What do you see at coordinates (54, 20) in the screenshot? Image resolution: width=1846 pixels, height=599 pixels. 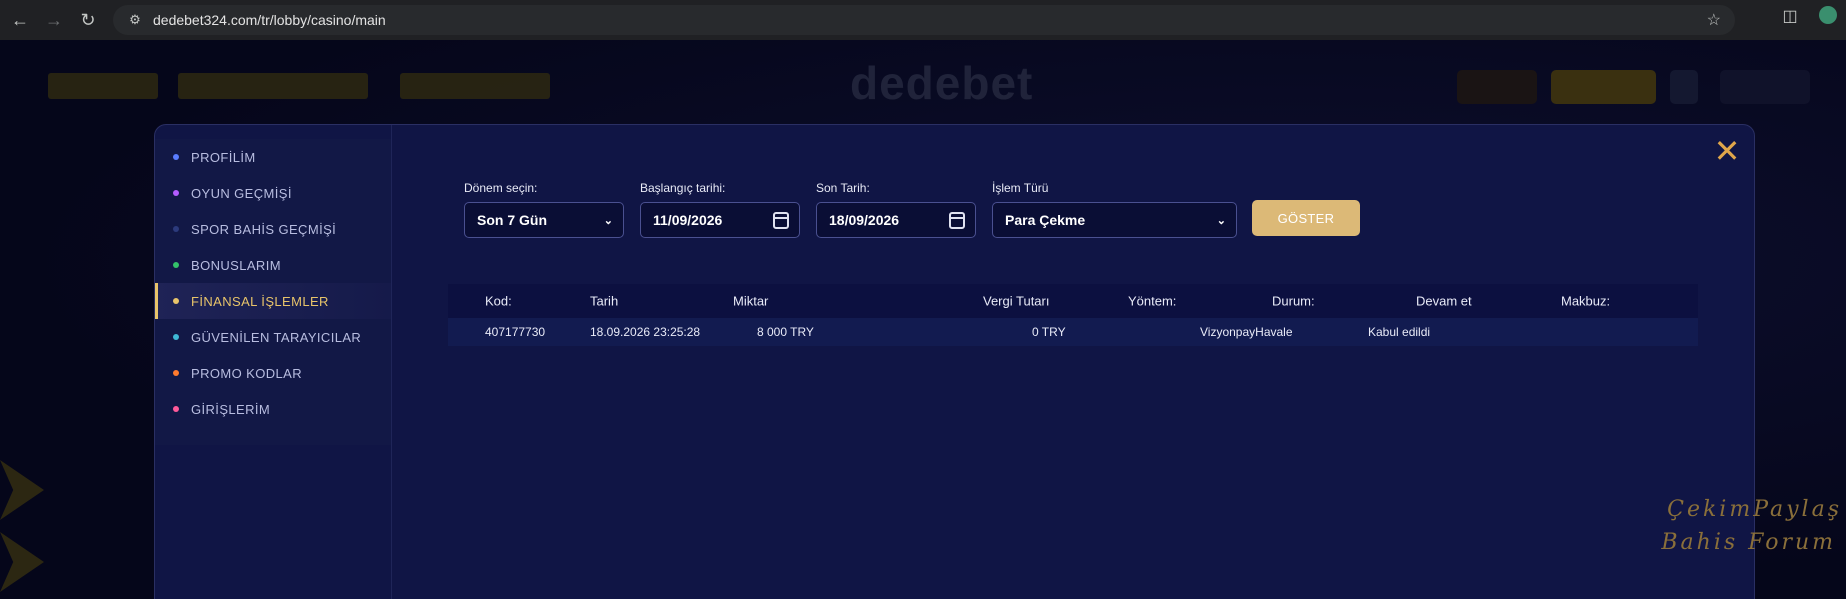 I see `forward-arrow-icon: →` at bounding box center [54, 20].